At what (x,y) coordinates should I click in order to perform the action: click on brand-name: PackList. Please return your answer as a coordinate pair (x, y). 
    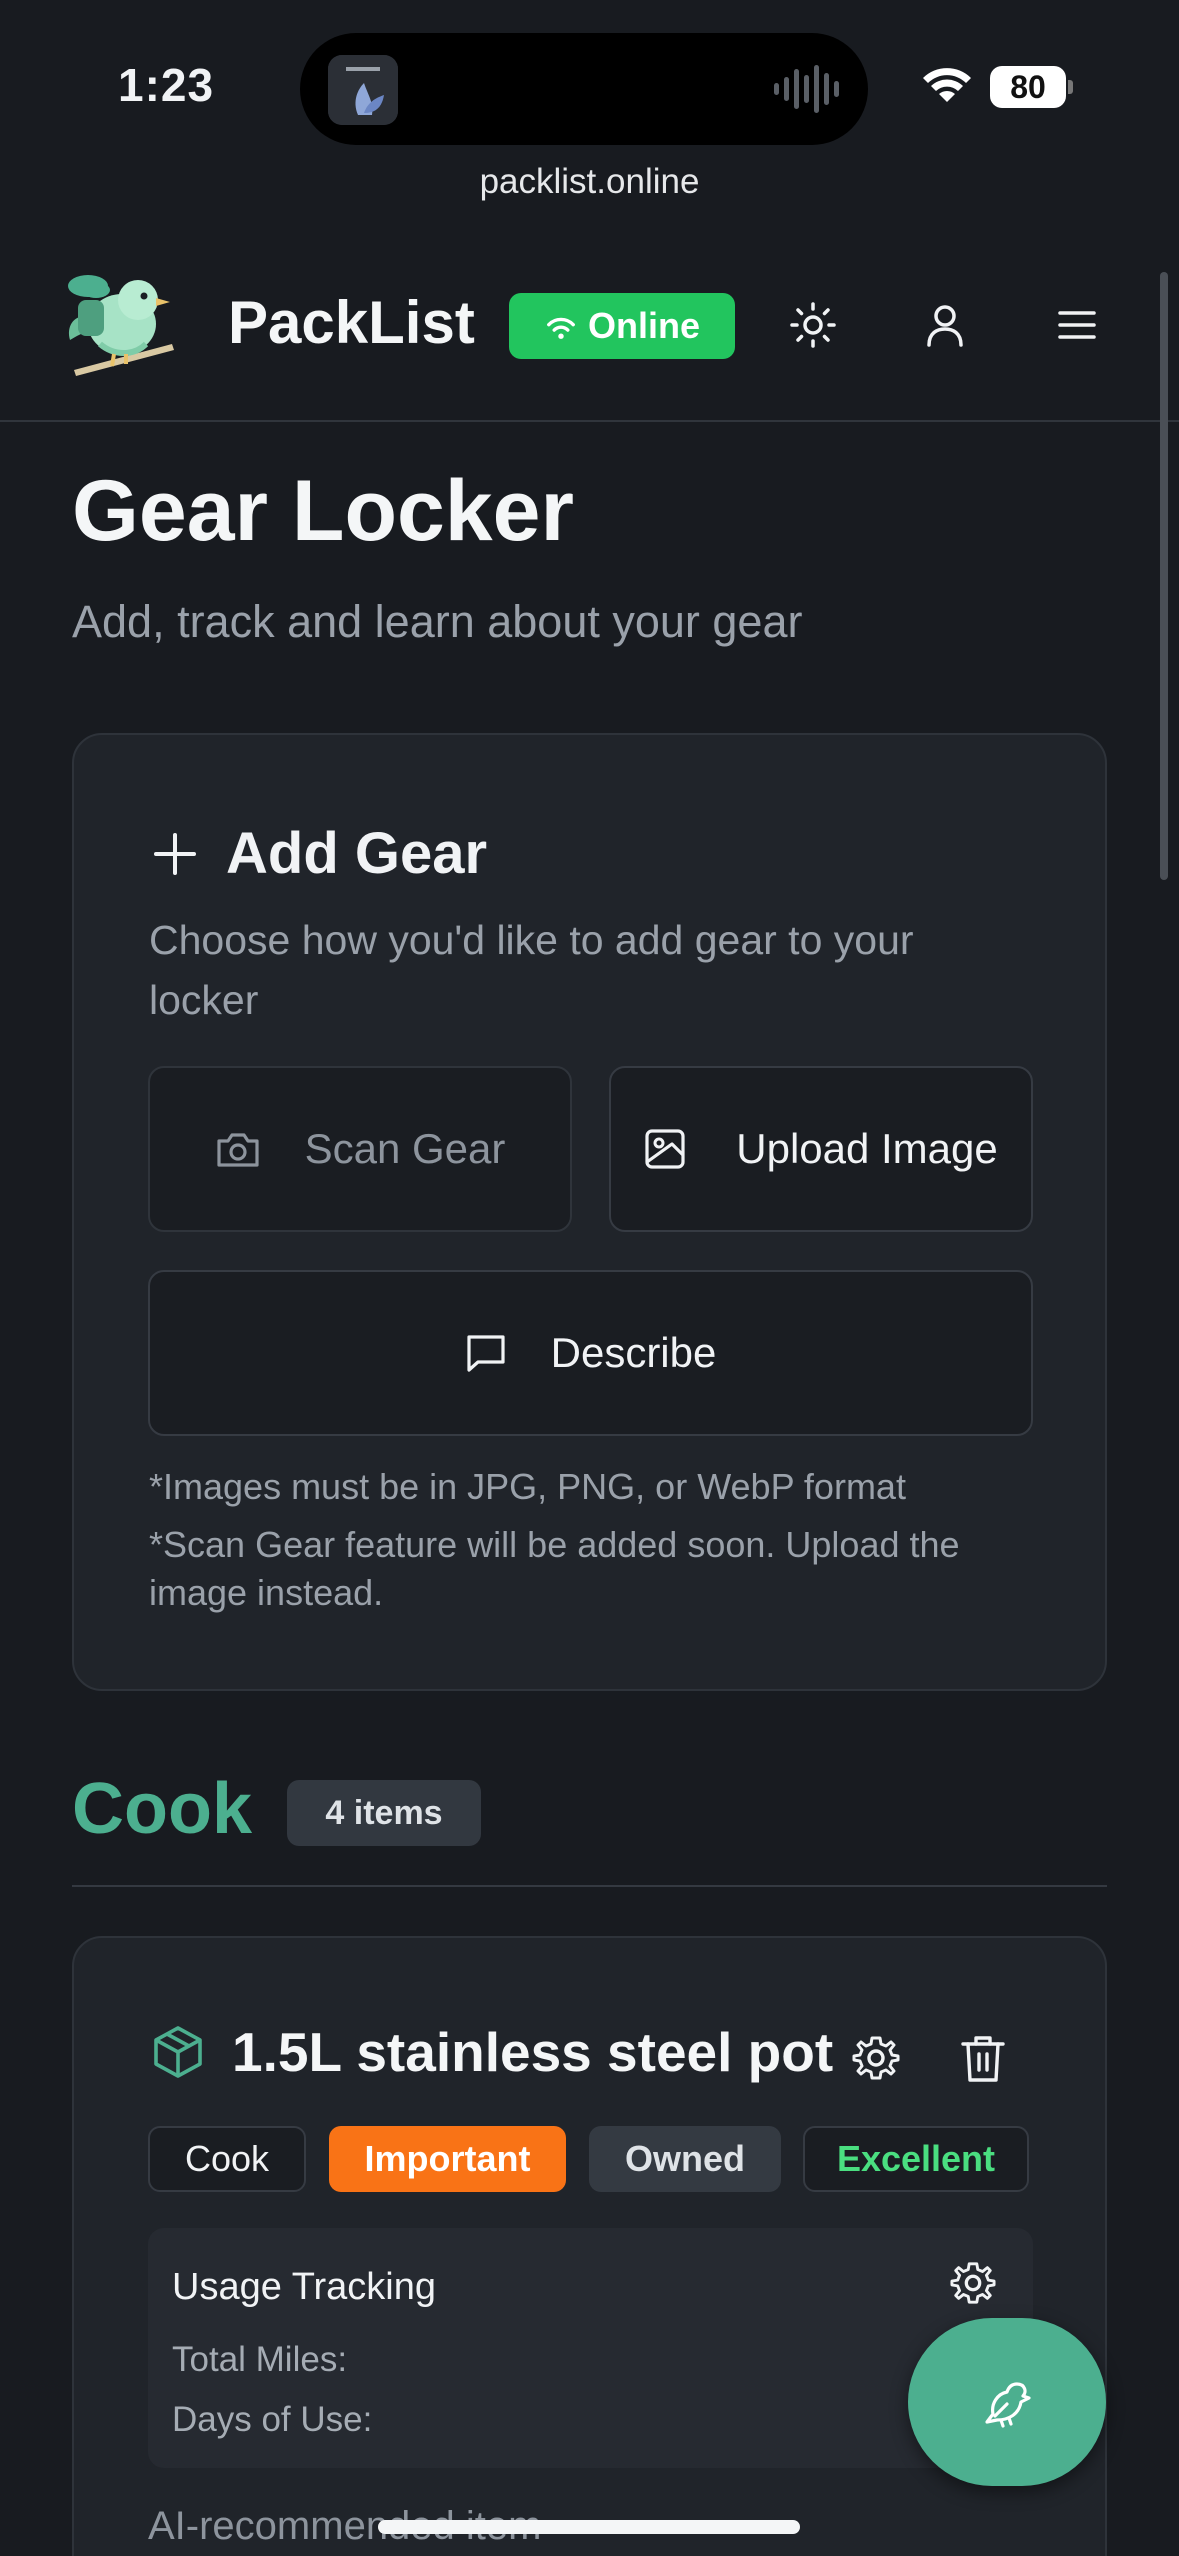
    Looking at the image, I should click on (351, 322).